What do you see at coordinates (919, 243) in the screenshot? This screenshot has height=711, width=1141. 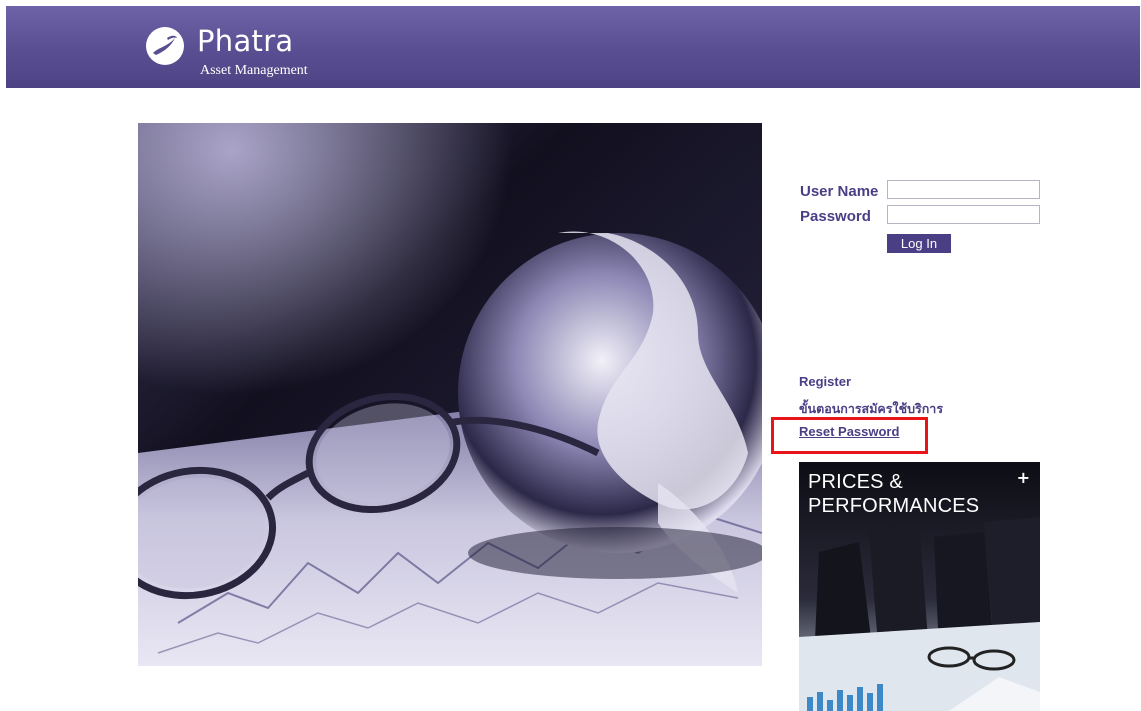 I see `login-button: Log In` at bounding box center [919, 243].